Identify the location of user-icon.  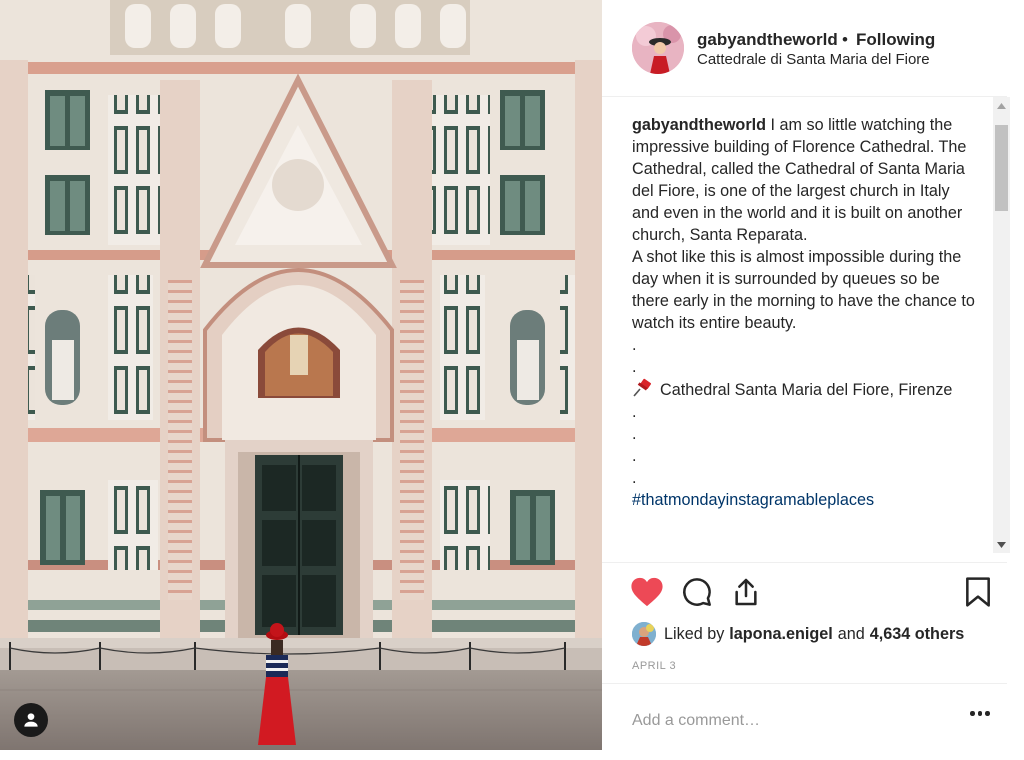
(31, 720).